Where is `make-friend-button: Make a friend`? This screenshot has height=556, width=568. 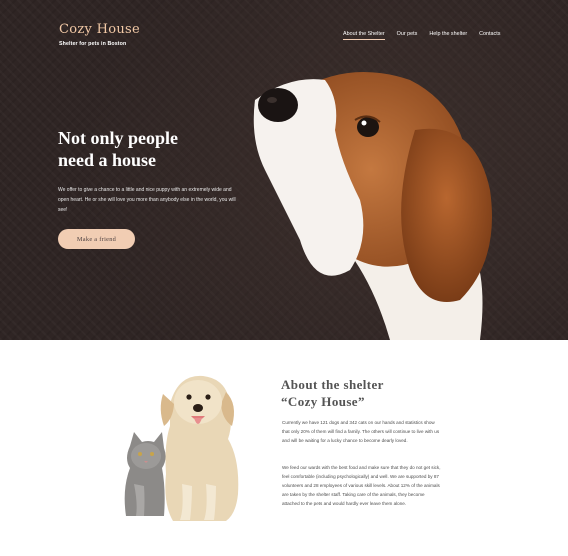 make-friend-button: Make a friend is located at coordinates (96, 239).